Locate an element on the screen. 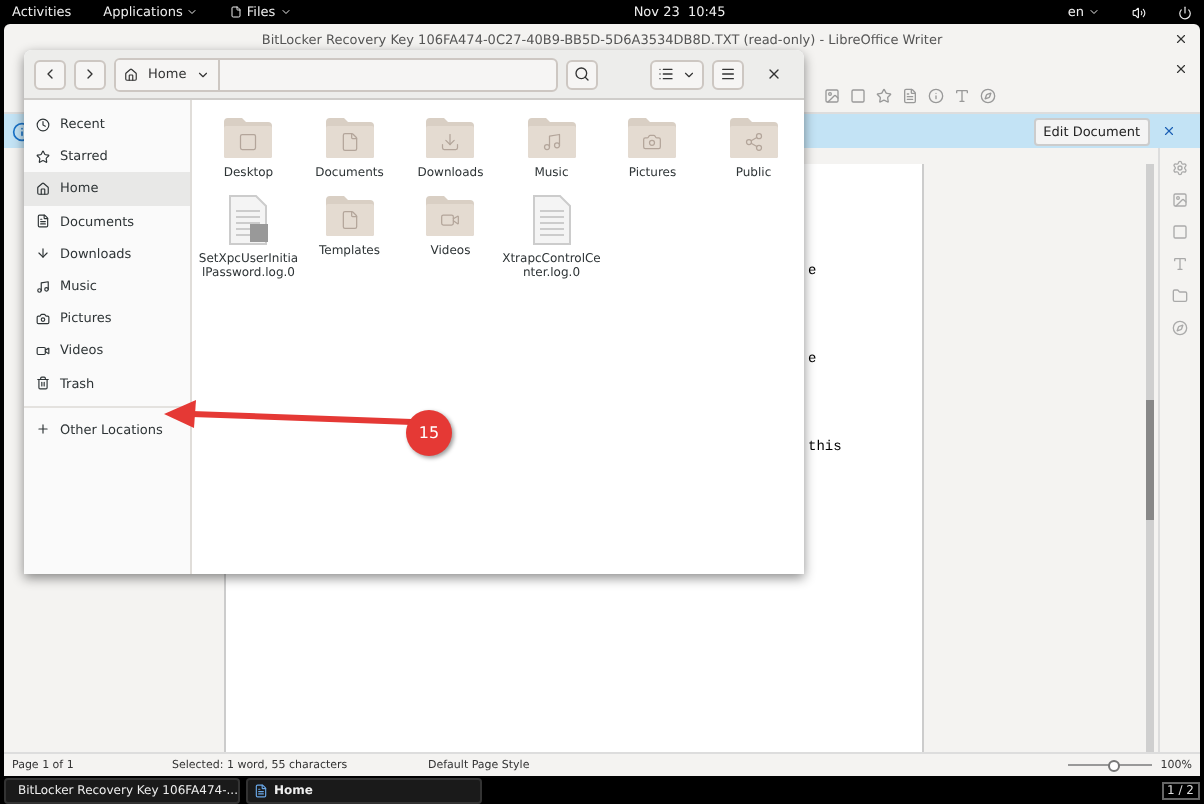  menu-button is located at coordinates (728, 74).